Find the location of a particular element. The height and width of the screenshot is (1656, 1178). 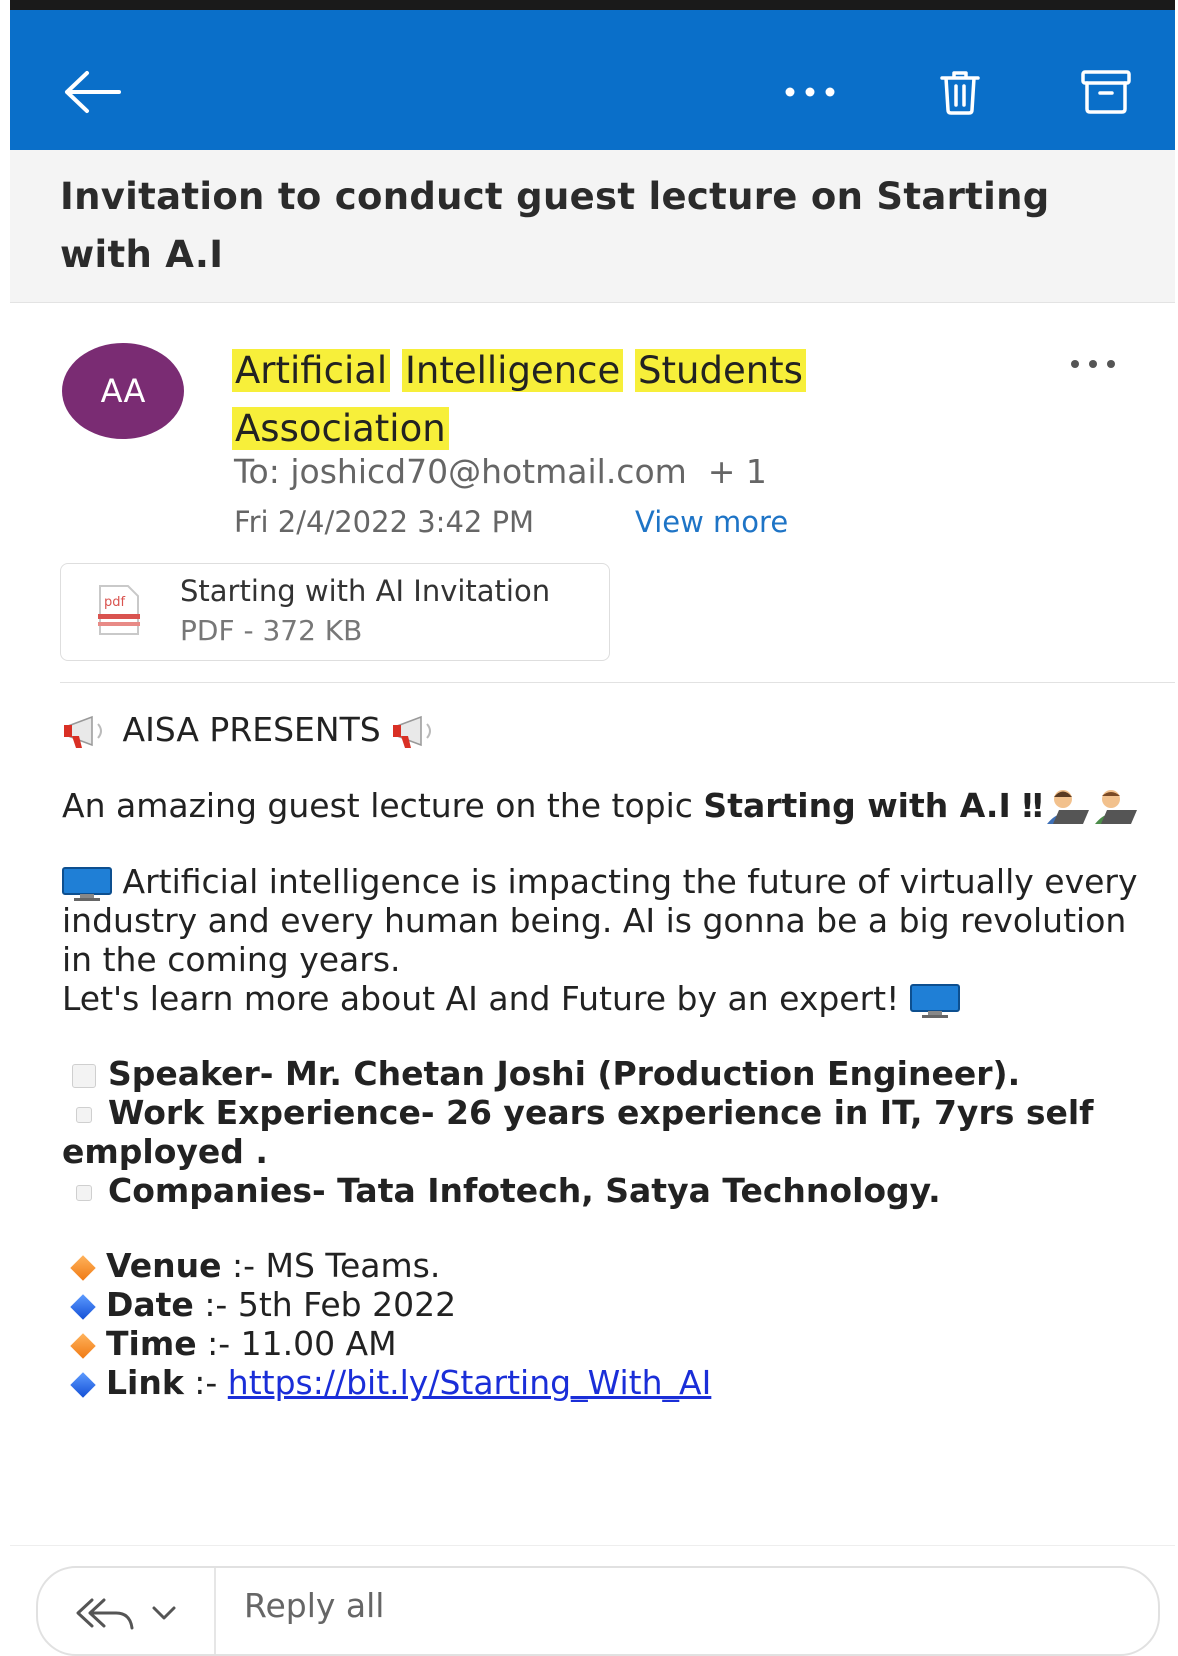

reply-all-label: Reply all is located at coordinates (314, 1605).